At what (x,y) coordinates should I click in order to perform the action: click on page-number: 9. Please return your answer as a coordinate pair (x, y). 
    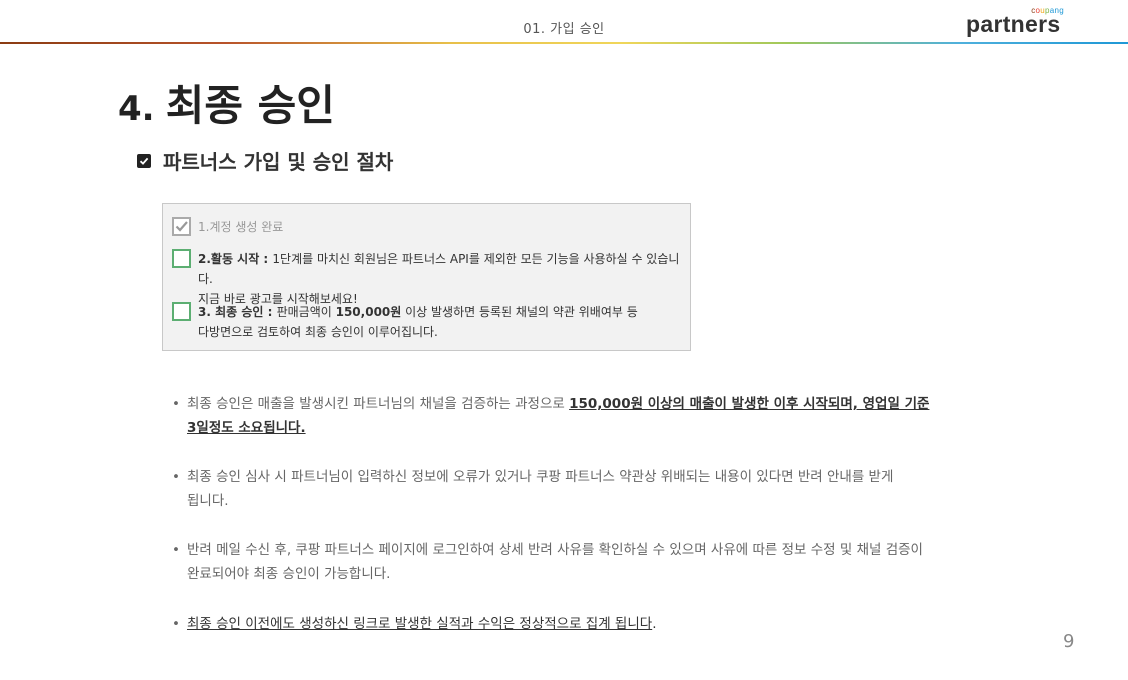
    Looking at the image, I should click on (1069, 641).